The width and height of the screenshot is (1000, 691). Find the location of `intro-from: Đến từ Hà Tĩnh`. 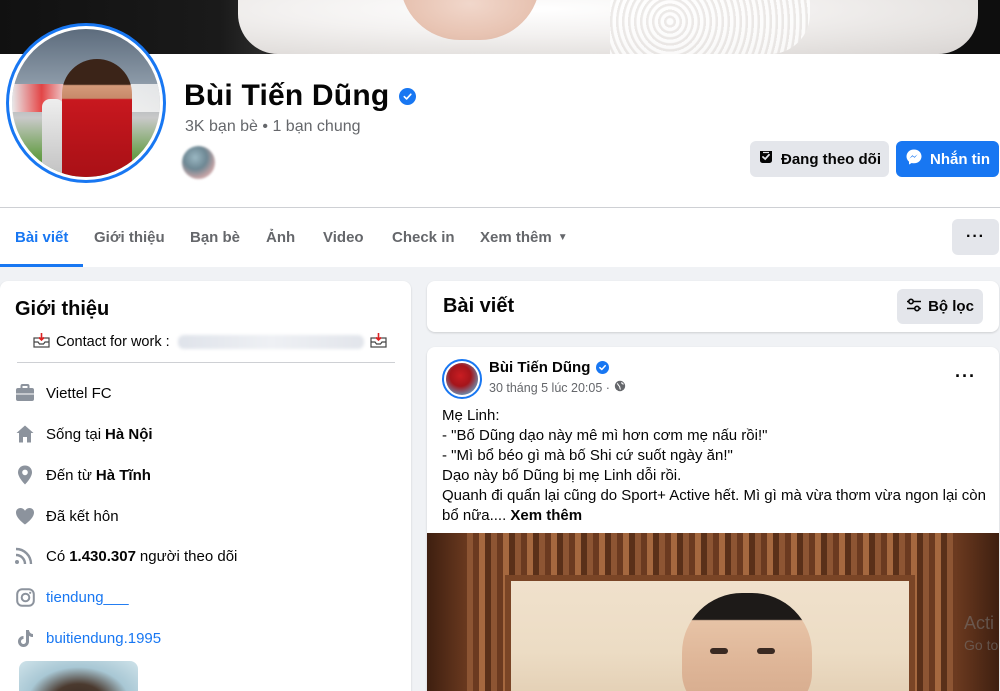

intro-from: Đến từ Hà Tĩnh is located at coordinates (85, 475).